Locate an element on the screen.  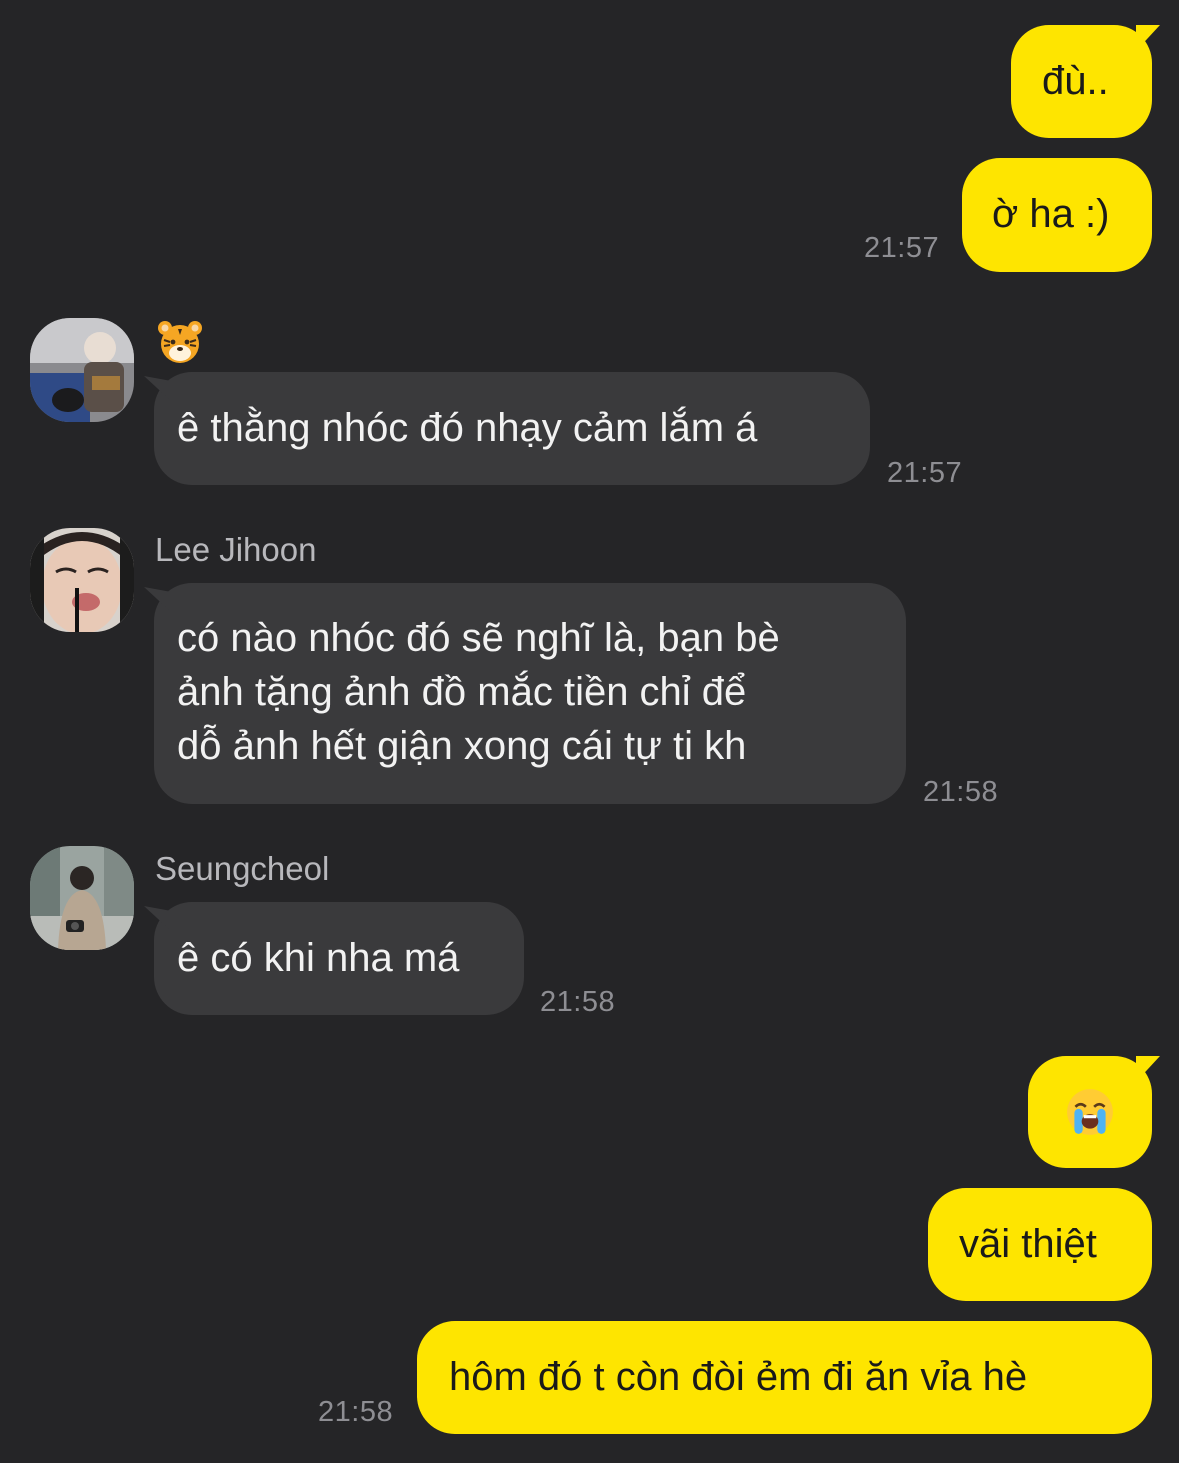
outgoing-message-bubble: ờ ha :) is located at coordinates (1057, 215).